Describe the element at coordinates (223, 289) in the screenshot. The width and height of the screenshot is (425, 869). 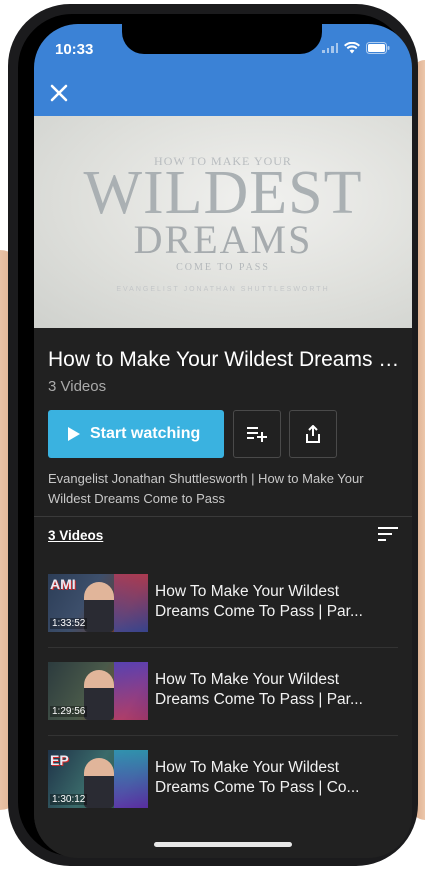
I see `banner-author: EVANGELIST JONATHAN SHUTTLESWORTH` at that location.